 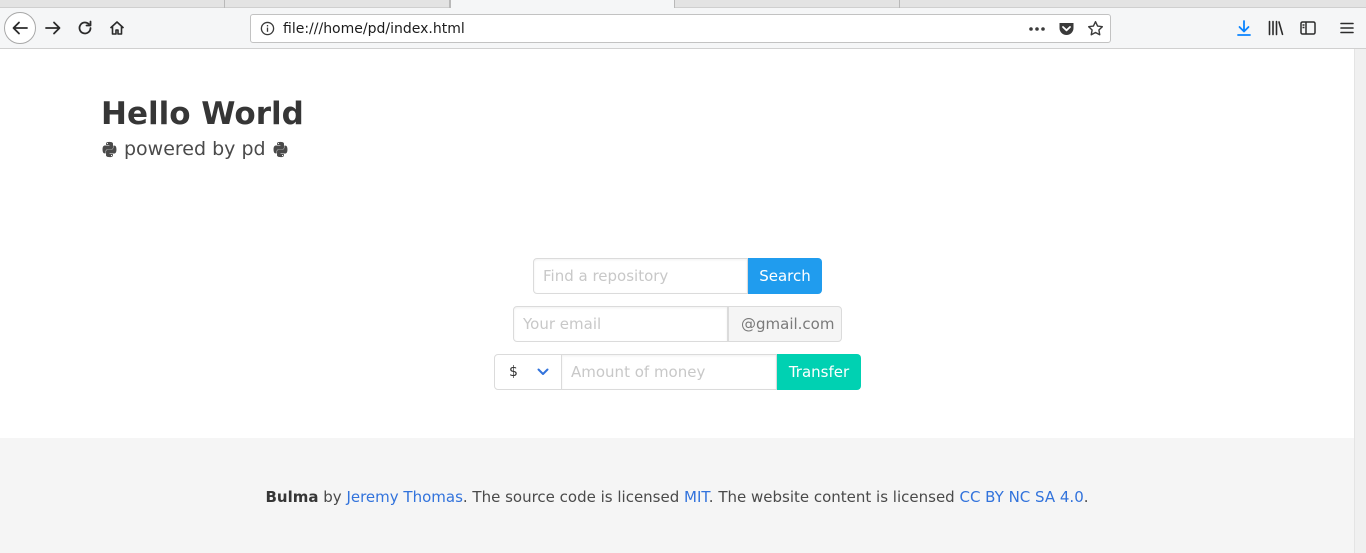 What do you see at coordinates (834, 497) in the screenshot?
I see `footer-text-2: . The website content is licensed` at bounding box center [834, 497].